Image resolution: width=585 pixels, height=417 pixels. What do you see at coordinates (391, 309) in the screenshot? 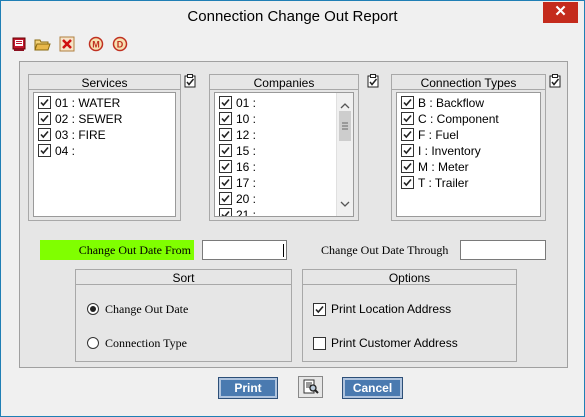
I see `print-location-address-label: Print Location Address` at bounding box center [391, 309].